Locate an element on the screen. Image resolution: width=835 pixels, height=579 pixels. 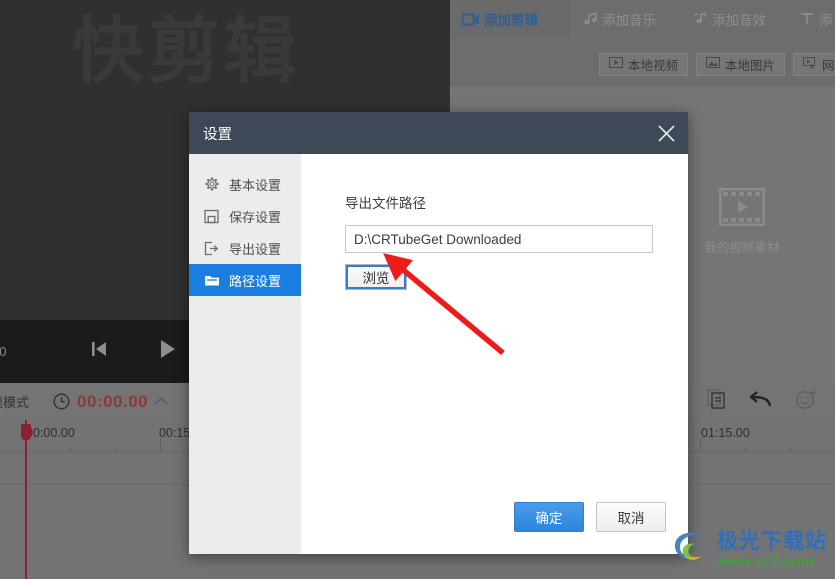
clock-icon is located at coordinates (61, 401).